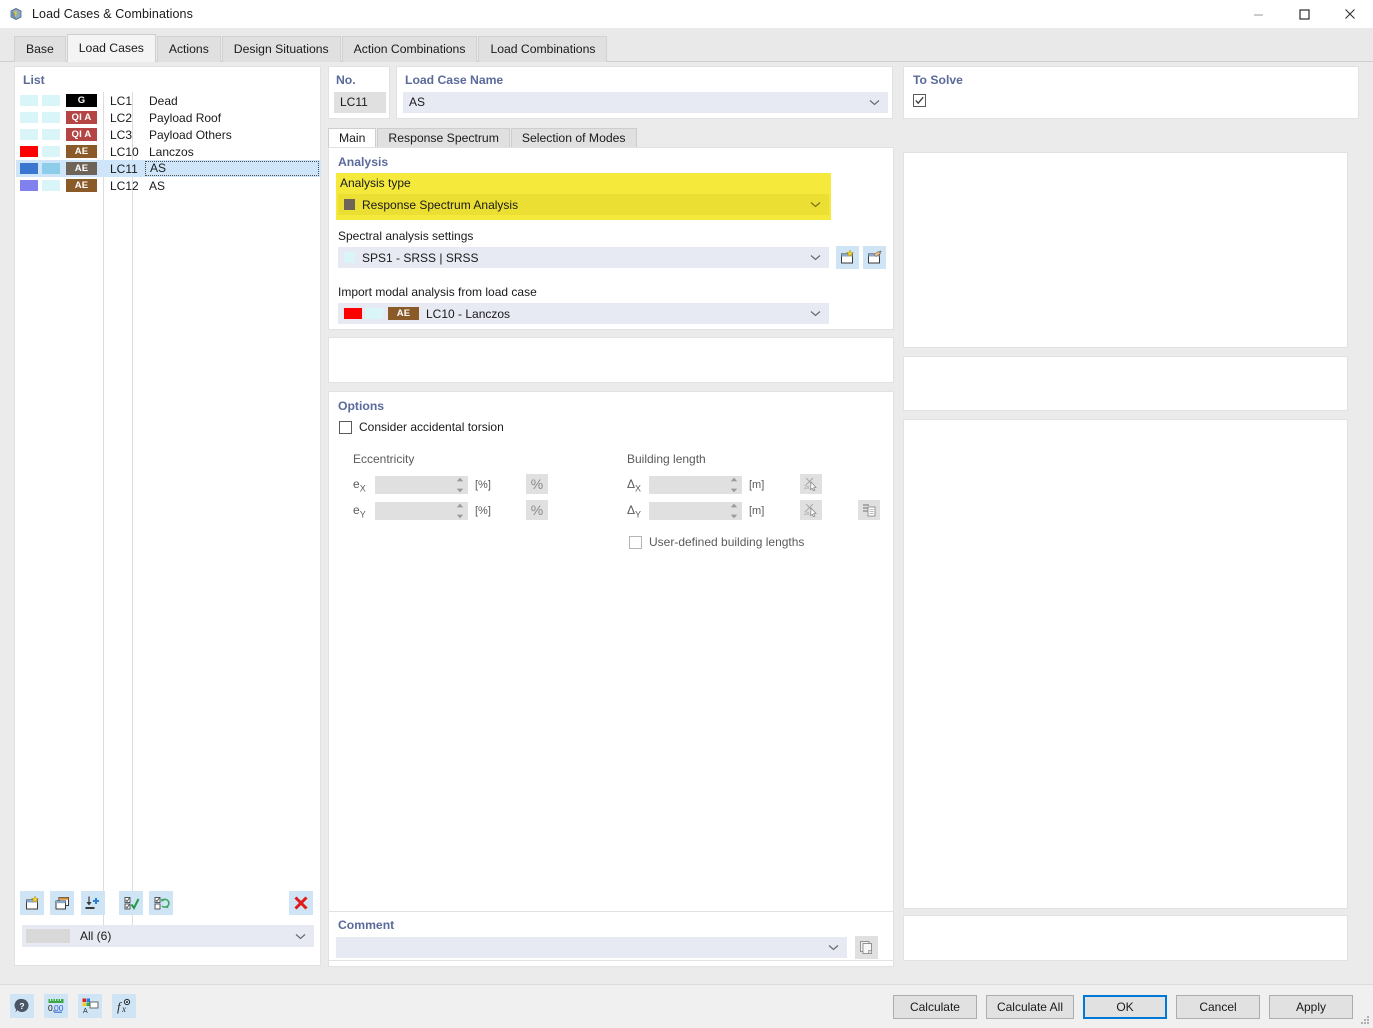 Image resolution: width=1373 pixels, height=1028 pixels. Describe the element at coordinates (573, 137) in the screenshot. I see `inner-tab-selection-of-modes: Selection of Modes` at that location.